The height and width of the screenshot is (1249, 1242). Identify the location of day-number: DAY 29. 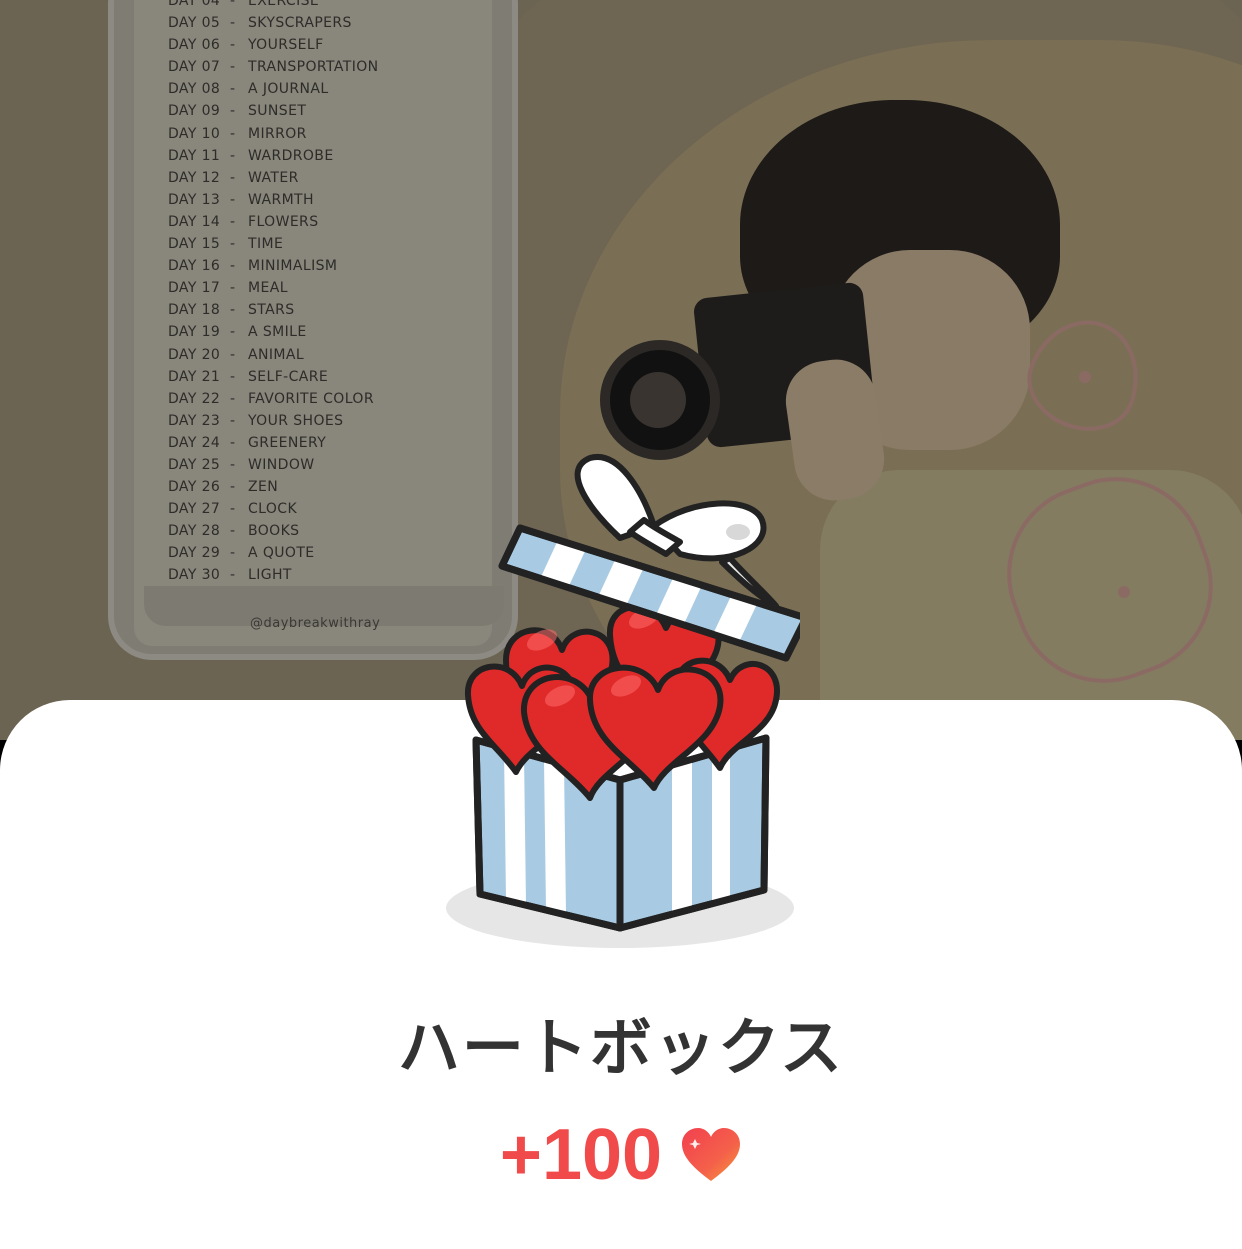
(194, 553).